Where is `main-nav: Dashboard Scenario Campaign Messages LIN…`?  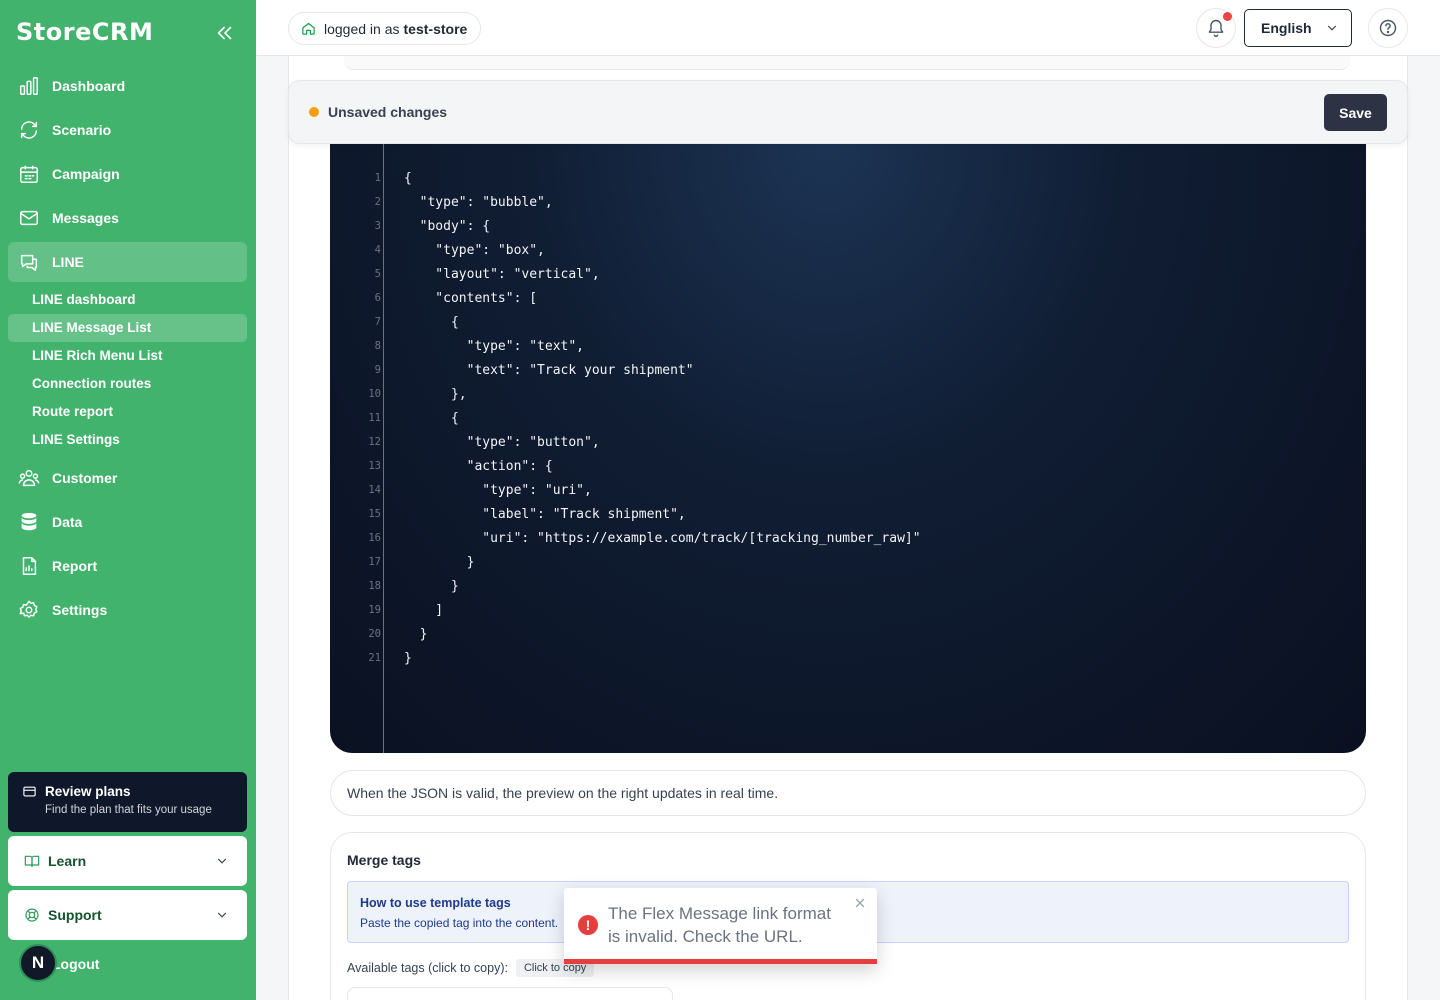
main-nav: Dashboard Scenario Campaign Messages LIN… is located at coordinates (127, 350).